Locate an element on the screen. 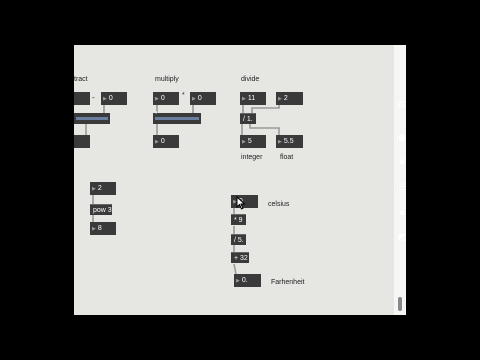 The image size is (480, 360). subtract-right-number: ▶ 0 is located at coordinates (114, 98).